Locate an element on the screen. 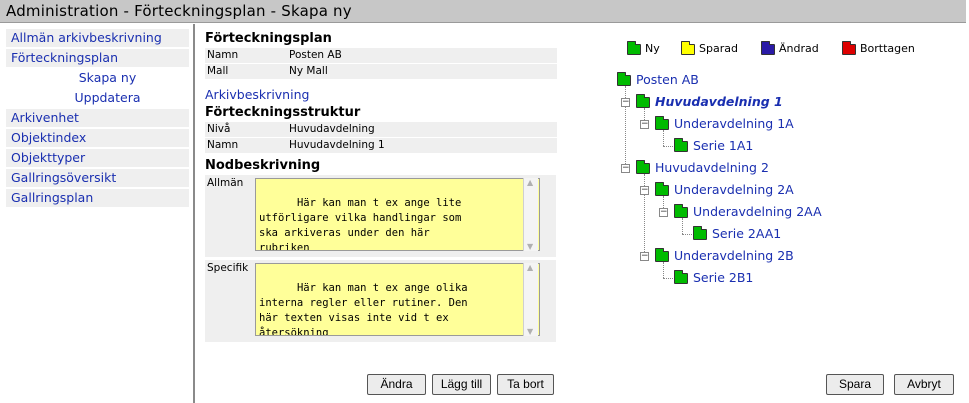  changed-folder-icon is located at coordinates (768, 48).